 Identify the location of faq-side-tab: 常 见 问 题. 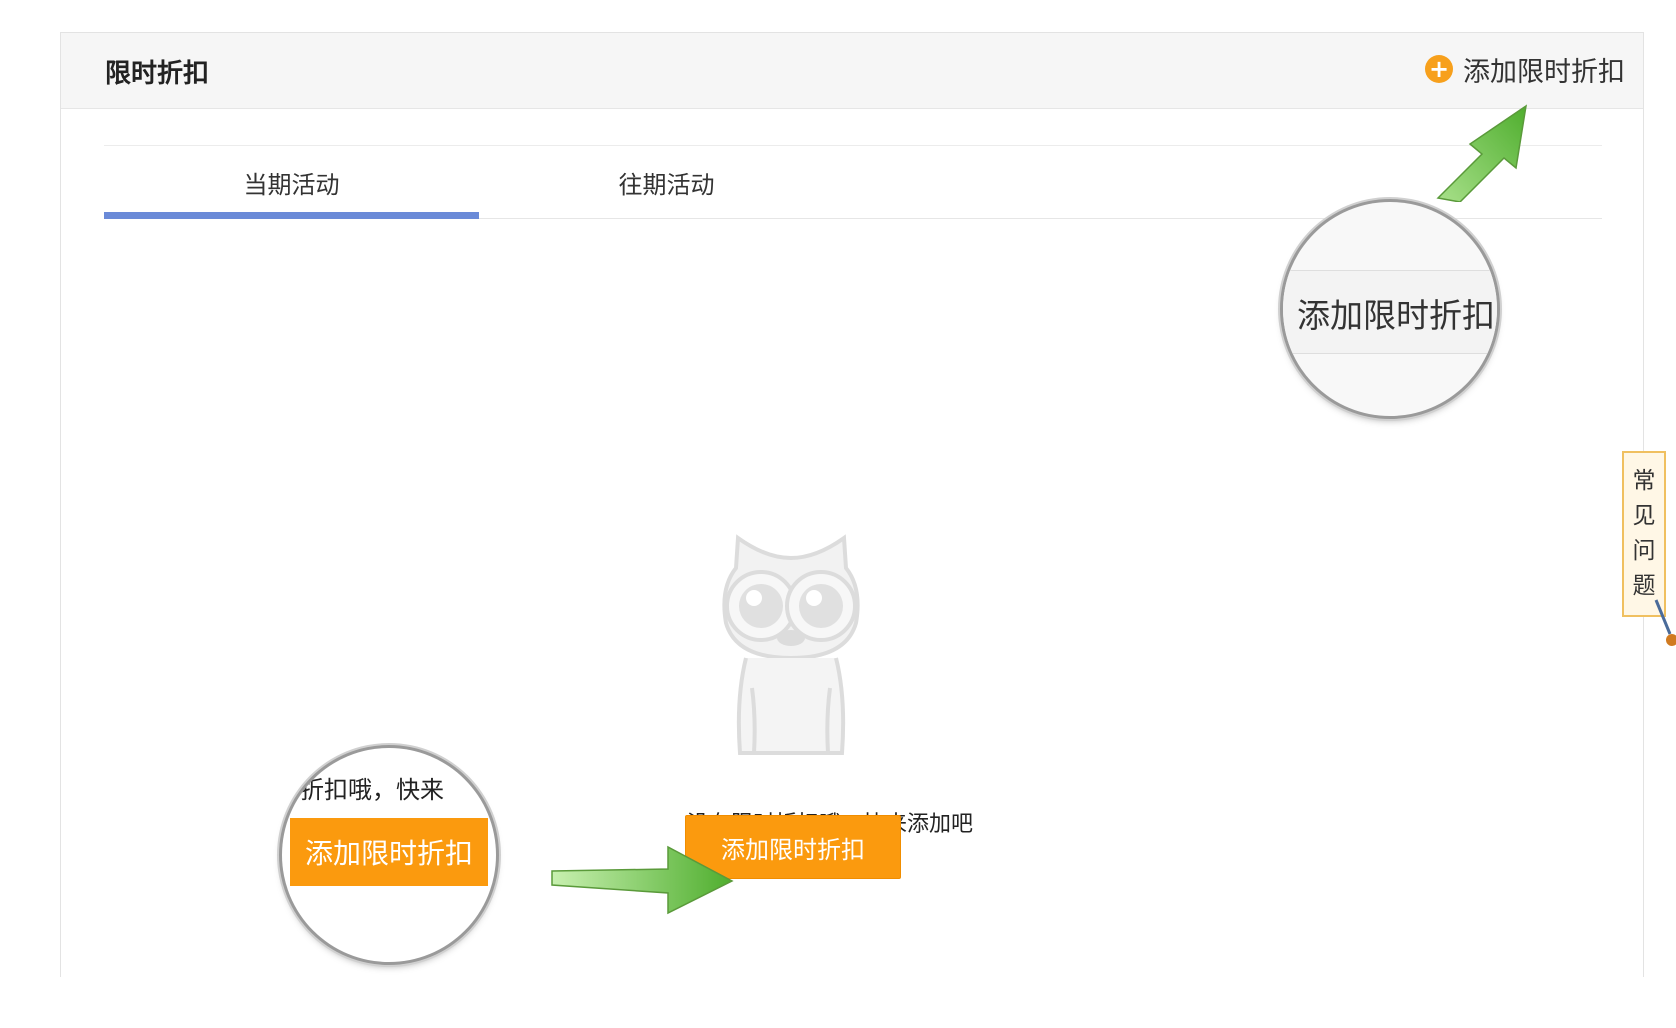
(1644, 534).